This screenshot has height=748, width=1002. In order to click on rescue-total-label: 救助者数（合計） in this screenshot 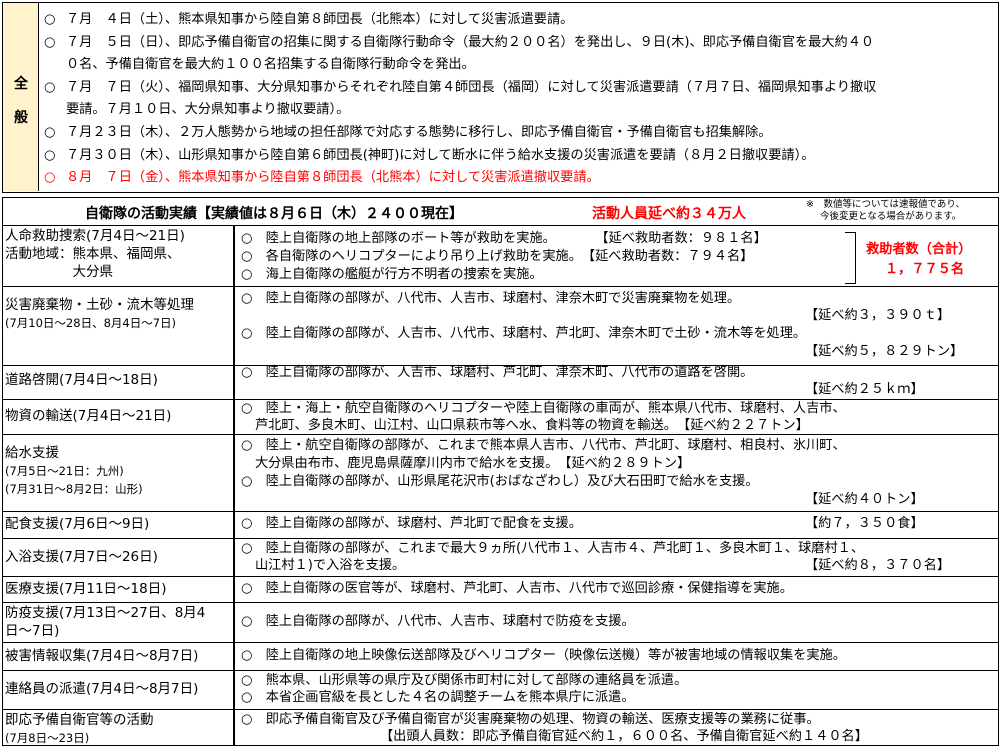, I will do `click(919, 249)`.